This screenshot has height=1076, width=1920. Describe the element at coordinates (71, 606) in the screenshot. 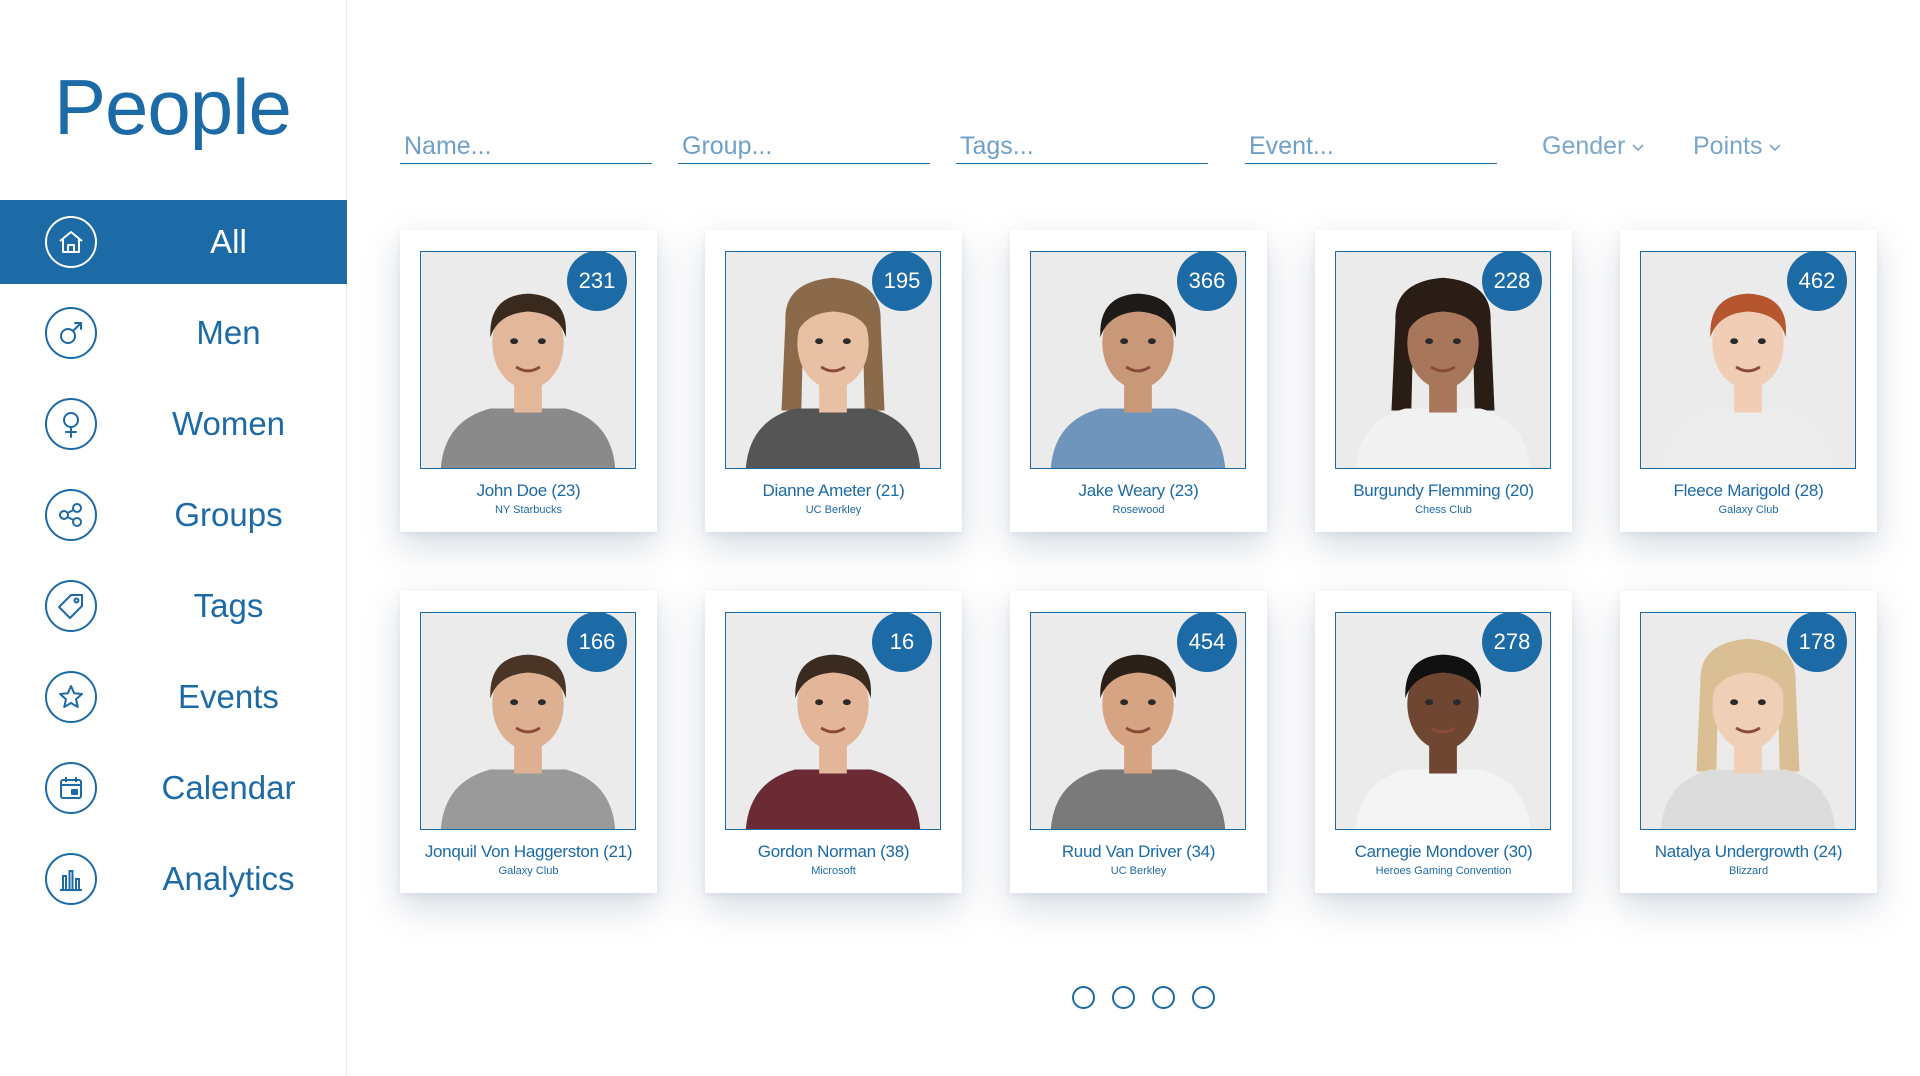

I see `tag-icon` at that location.